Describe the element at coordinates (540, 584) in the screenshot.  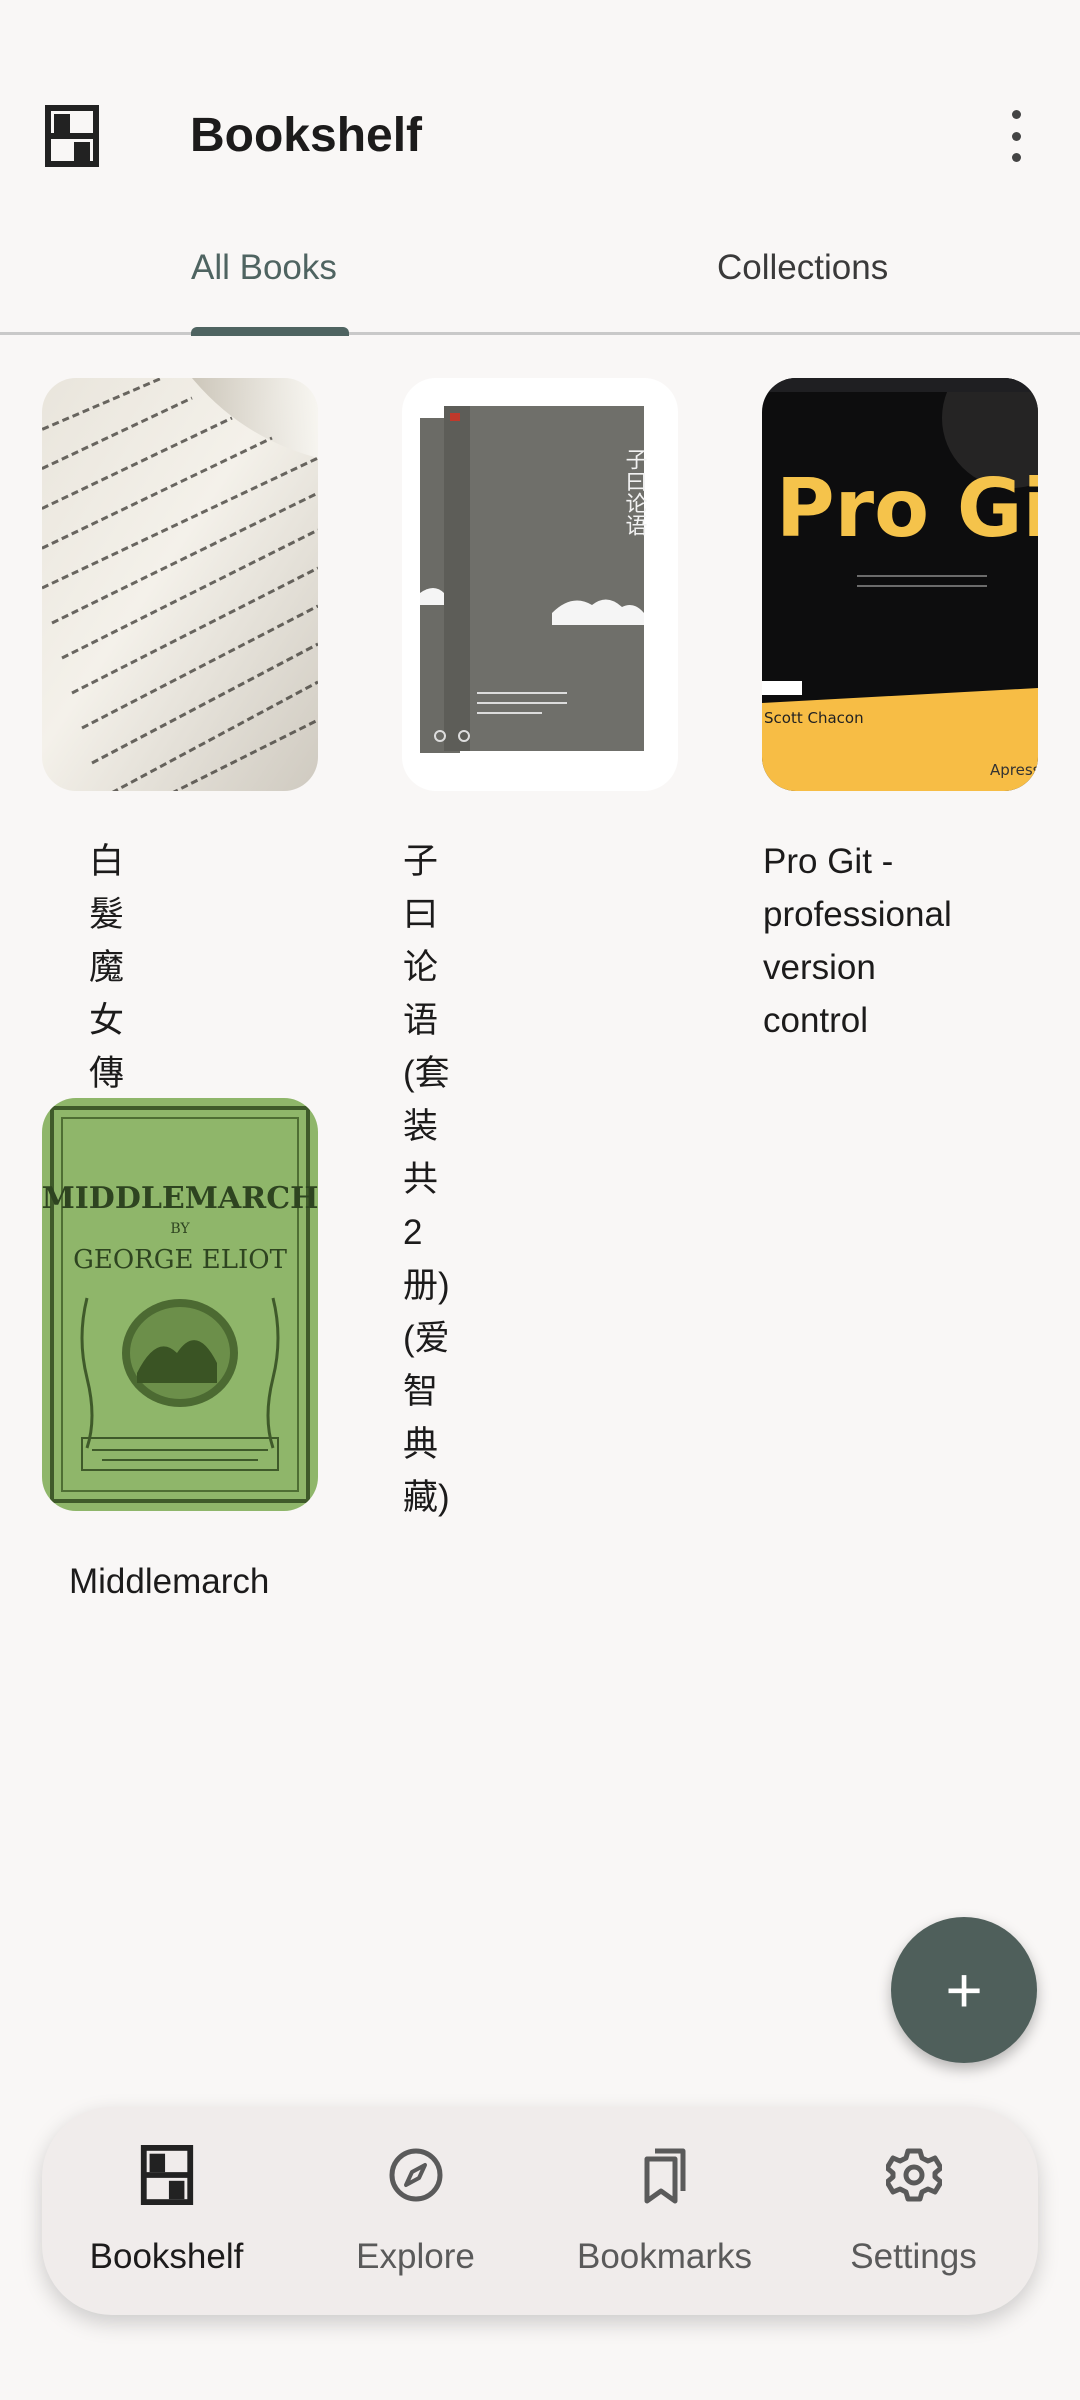
I see `book-cover: 子曰论语` at that location.